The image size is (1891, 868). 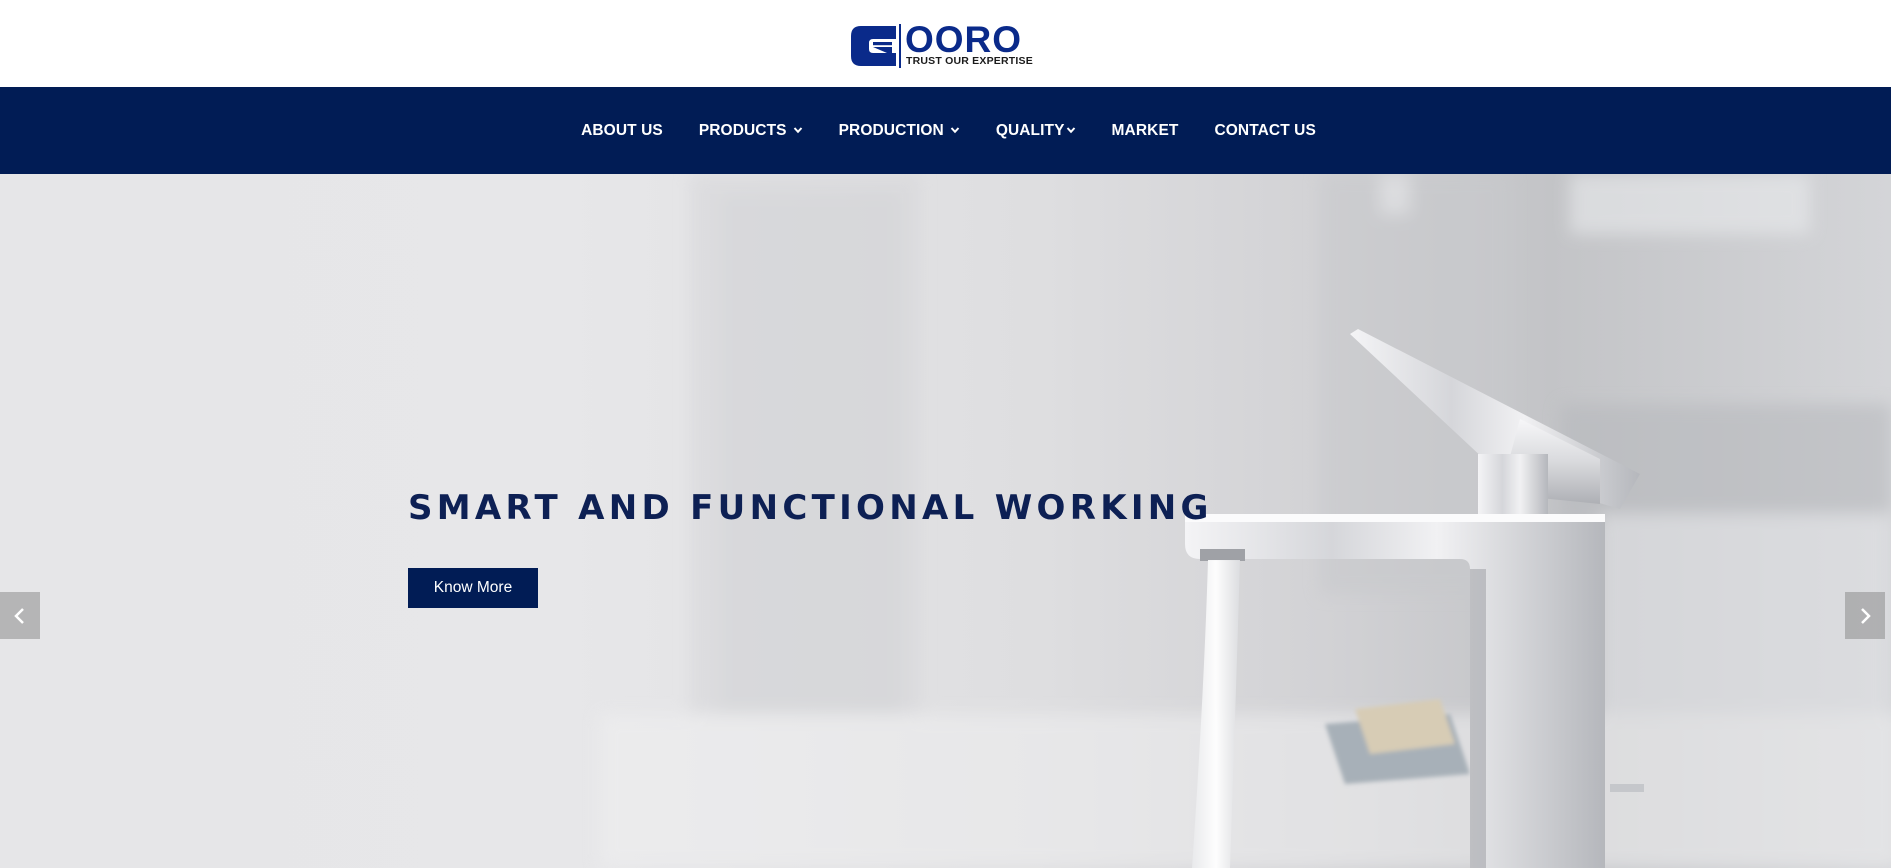 What do you see at coordinates (742, 130) in the screenshot?
I see `nav-item-label: PRODUCTS` at bounding box center [742, 130].